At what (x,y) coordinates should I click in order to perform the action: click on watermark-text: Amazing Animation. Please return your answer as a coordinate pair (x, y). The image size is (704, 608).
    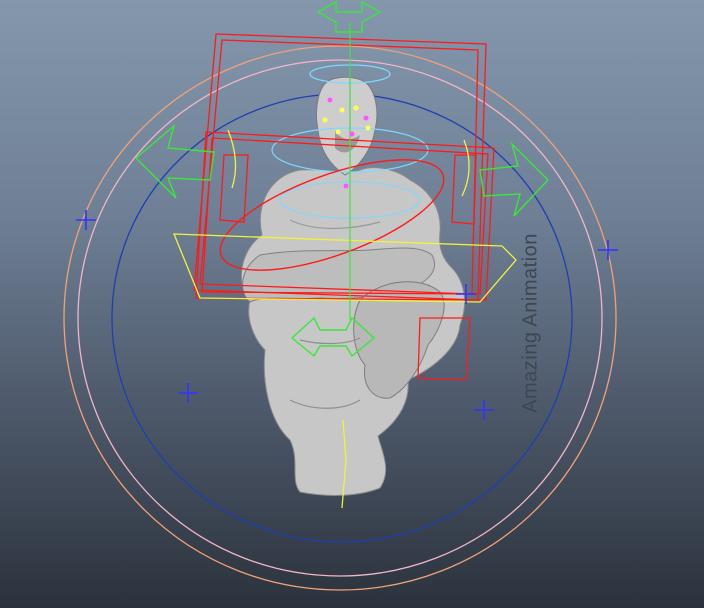
    Looking at the image, I should click on (530, 323).